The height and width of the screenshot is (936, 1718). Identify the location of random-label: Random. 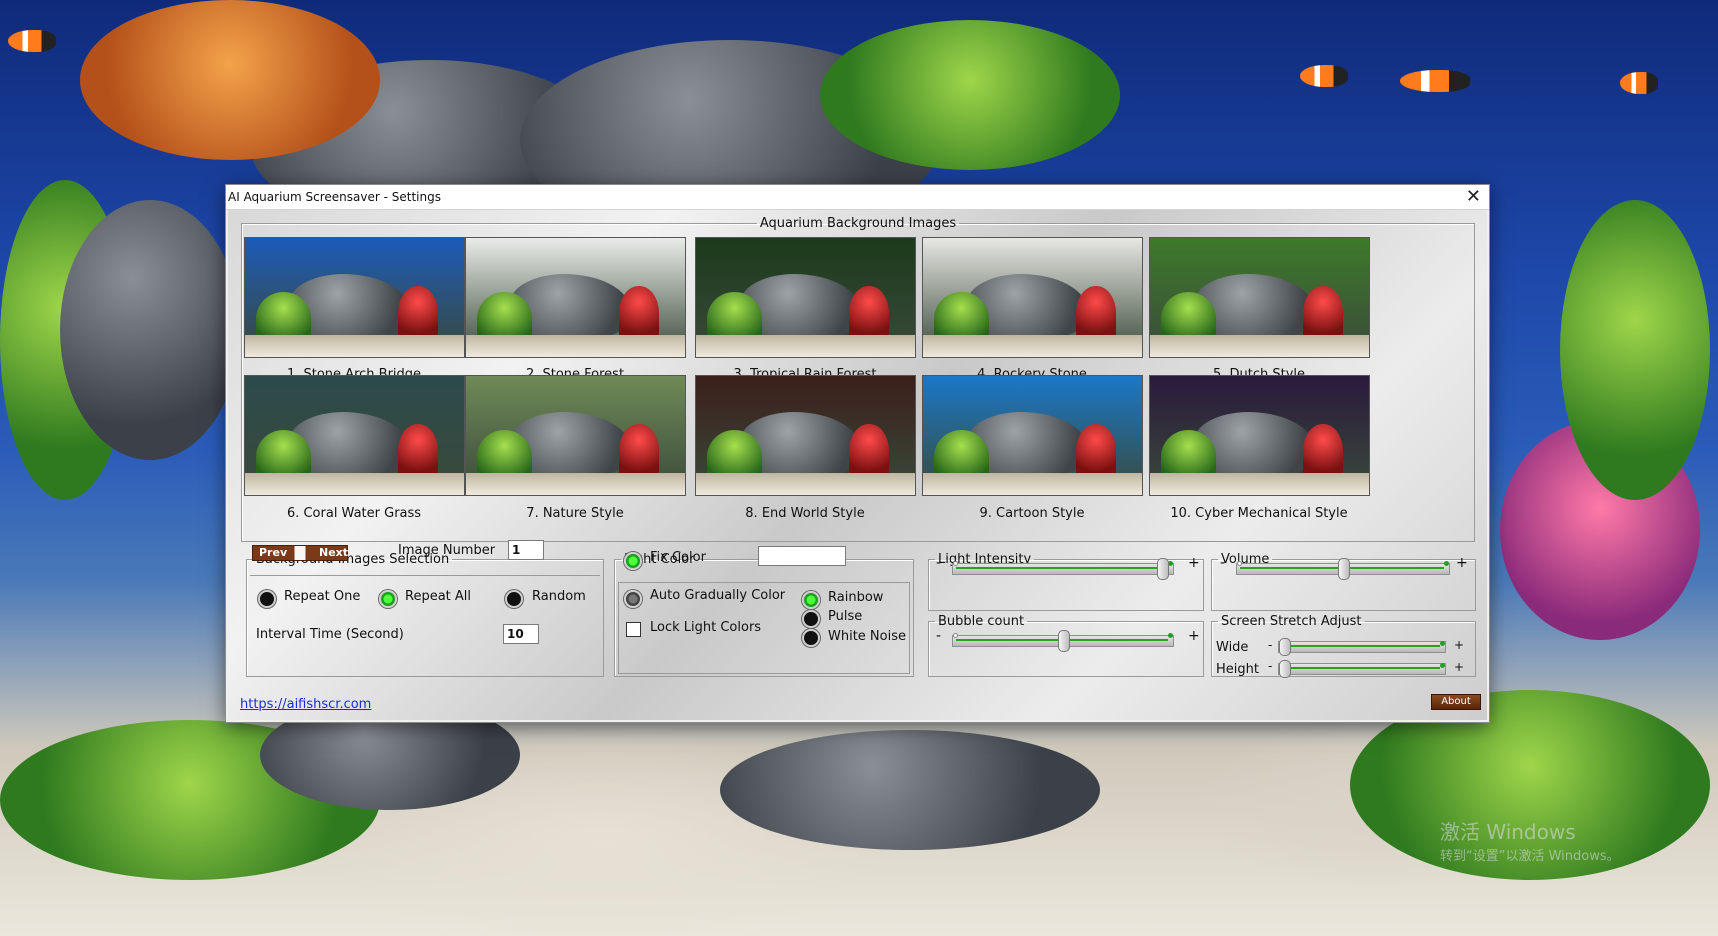
(559, 596).